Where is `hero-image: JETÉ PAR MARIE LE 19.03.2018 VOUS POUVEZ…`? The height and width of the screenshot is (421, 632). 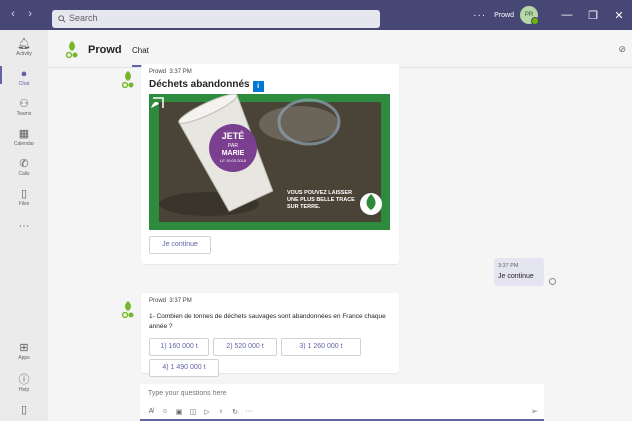
hero-image: JETÉ PAR MARIE LE 19.03.2018 VOUS POUVEZ… is located at coordinates (269, 162).